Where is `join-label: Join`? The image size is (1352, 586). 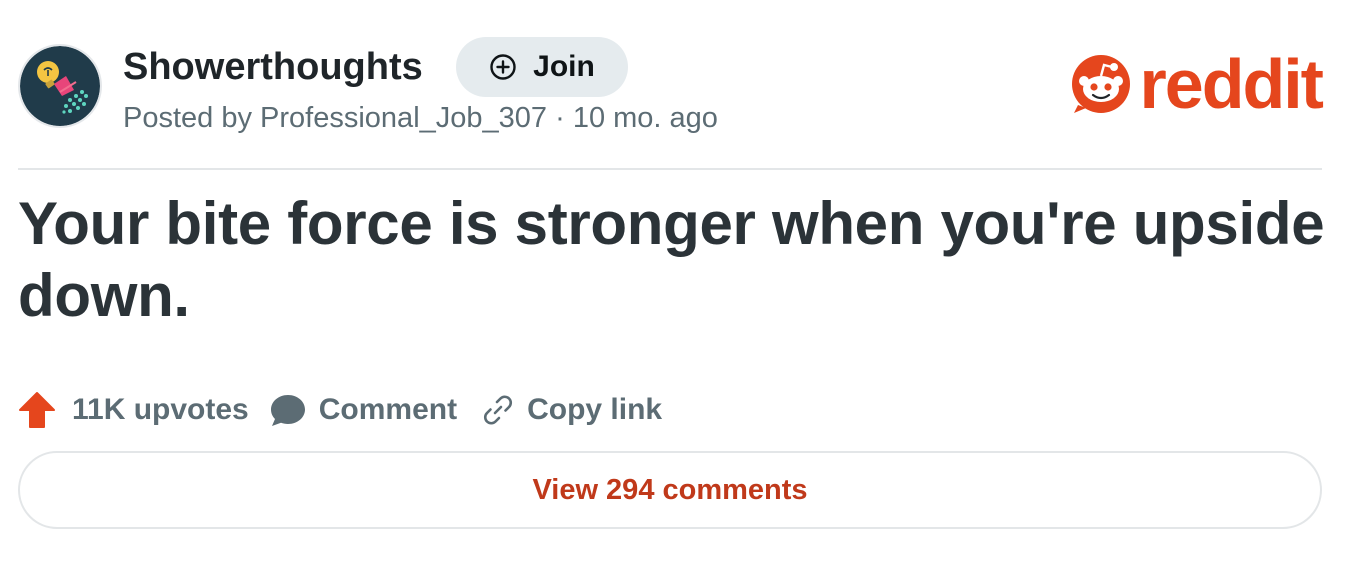 join-label: Join is located at coordinates (564, 66).